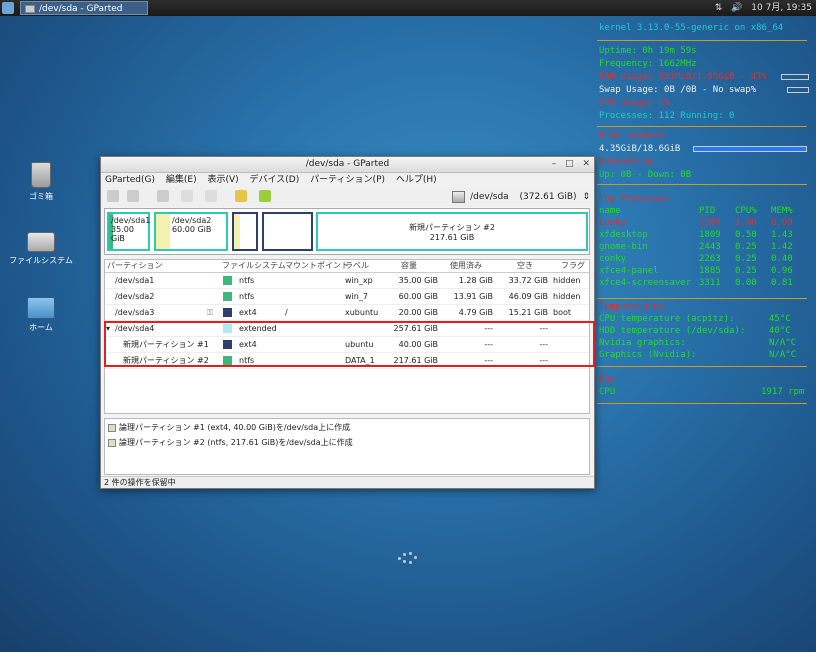 The height and width of the screenshot is (652, 816). I want to click on menu-partition: パーティション(P), so click(347, 180).